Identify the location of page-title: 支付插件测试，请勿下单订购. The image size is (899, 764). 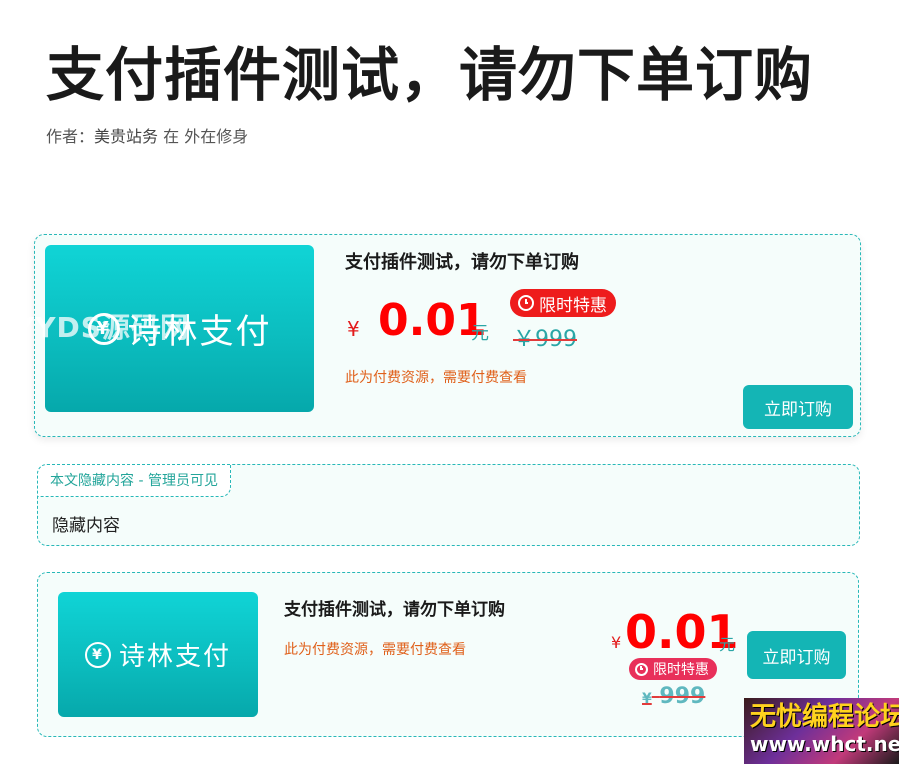
(430, 75).